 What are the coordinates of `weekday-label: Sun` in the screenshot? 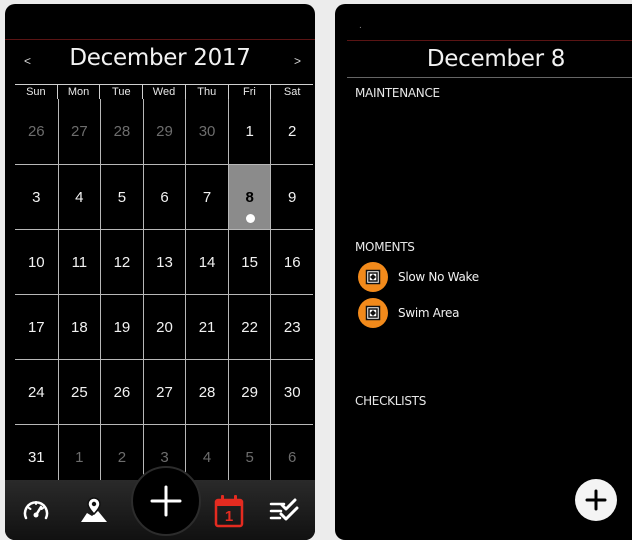 It's located at (36, 92).